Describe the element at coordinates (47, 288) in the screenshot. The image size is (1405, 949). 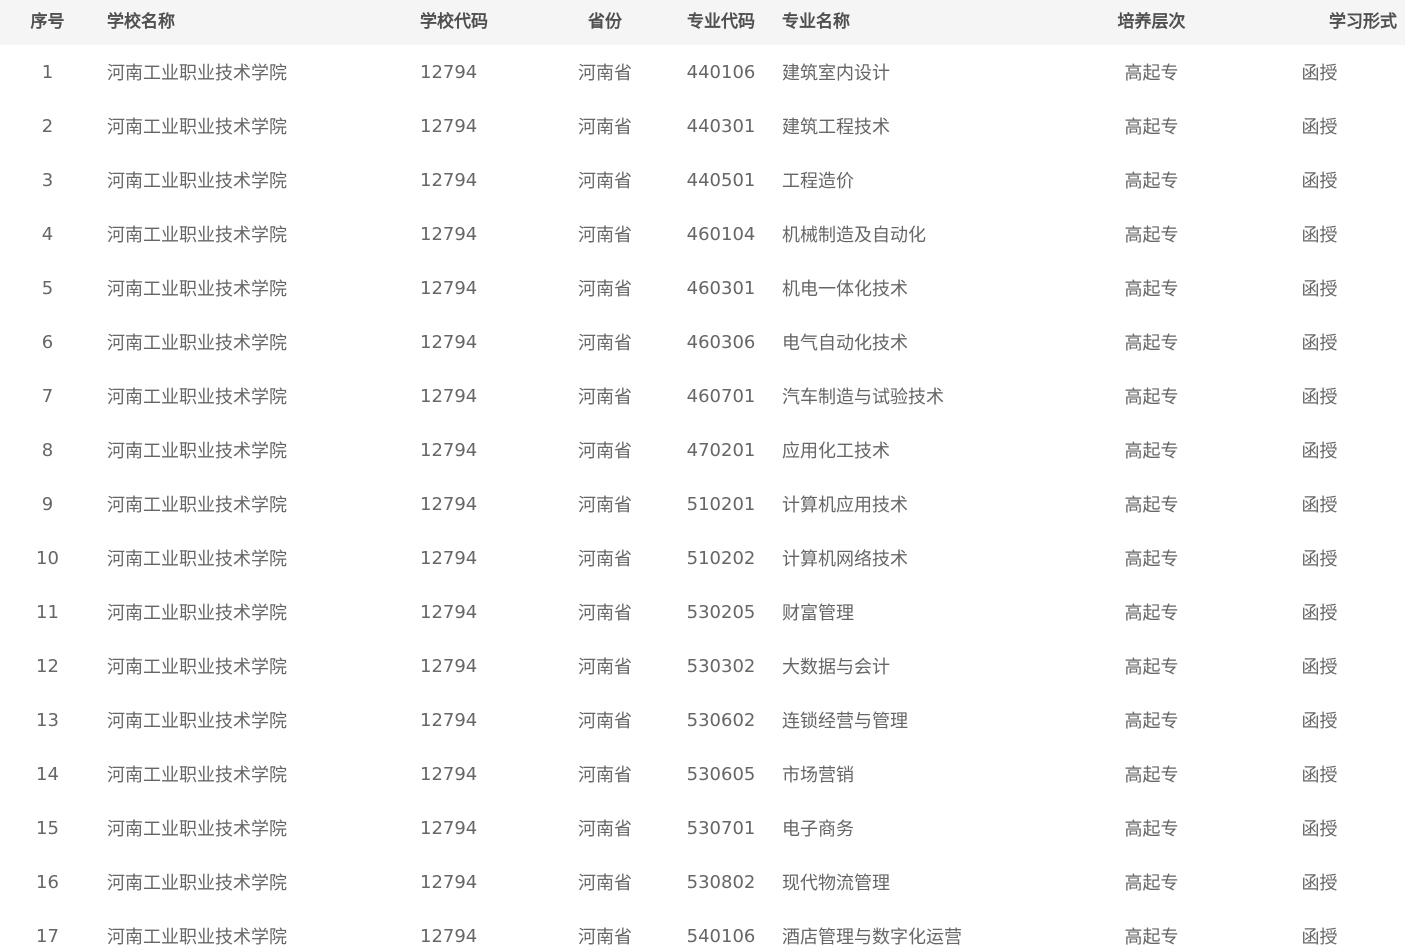
I see `cell-index: 5` at that location.